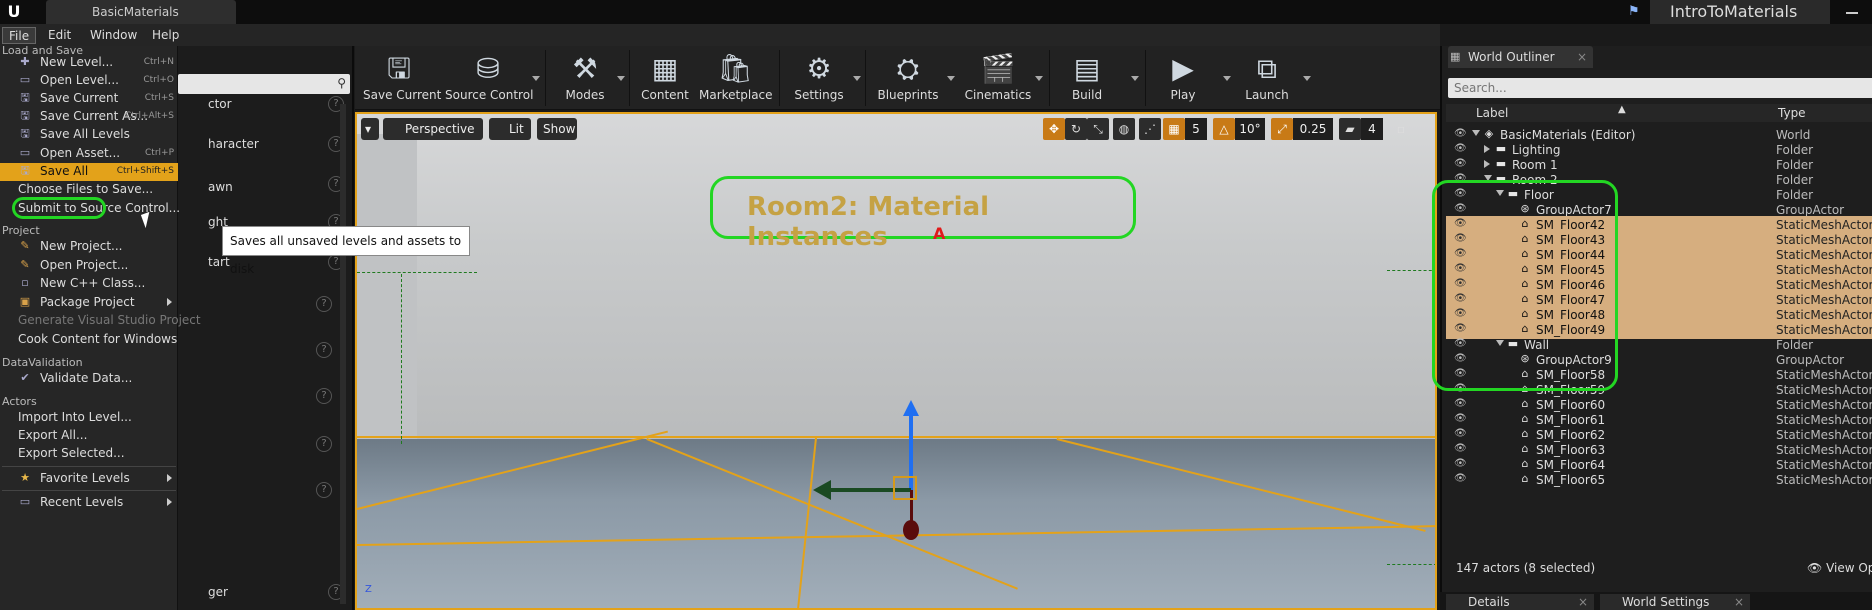  I want to click on menu-item-save-all: 🖫 Save All Ctrl+Shift+S, so click(89, 172).